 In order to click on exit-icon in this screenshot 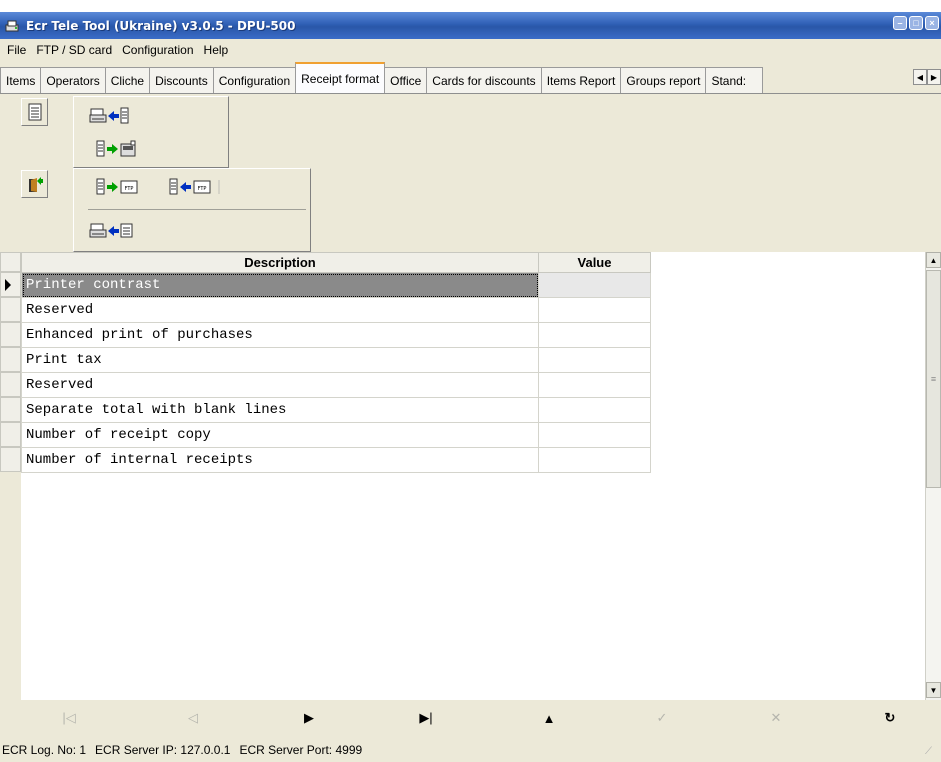, I will do `click(34, 184)`.